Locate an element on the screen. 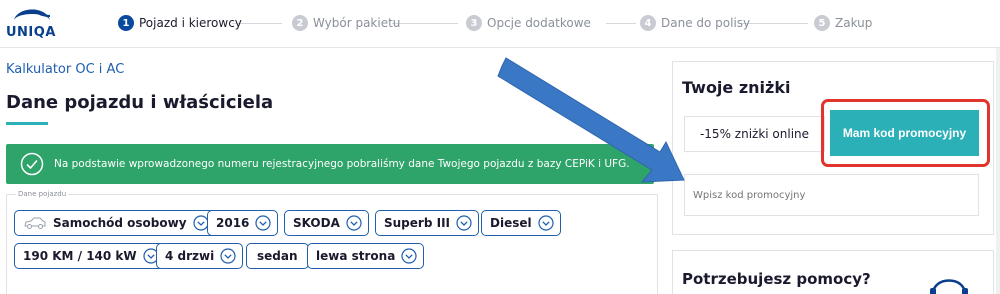 This screenshot has height=294, width=1000. chip-label: Samochód osobowy is located at coordinates (120, 223).